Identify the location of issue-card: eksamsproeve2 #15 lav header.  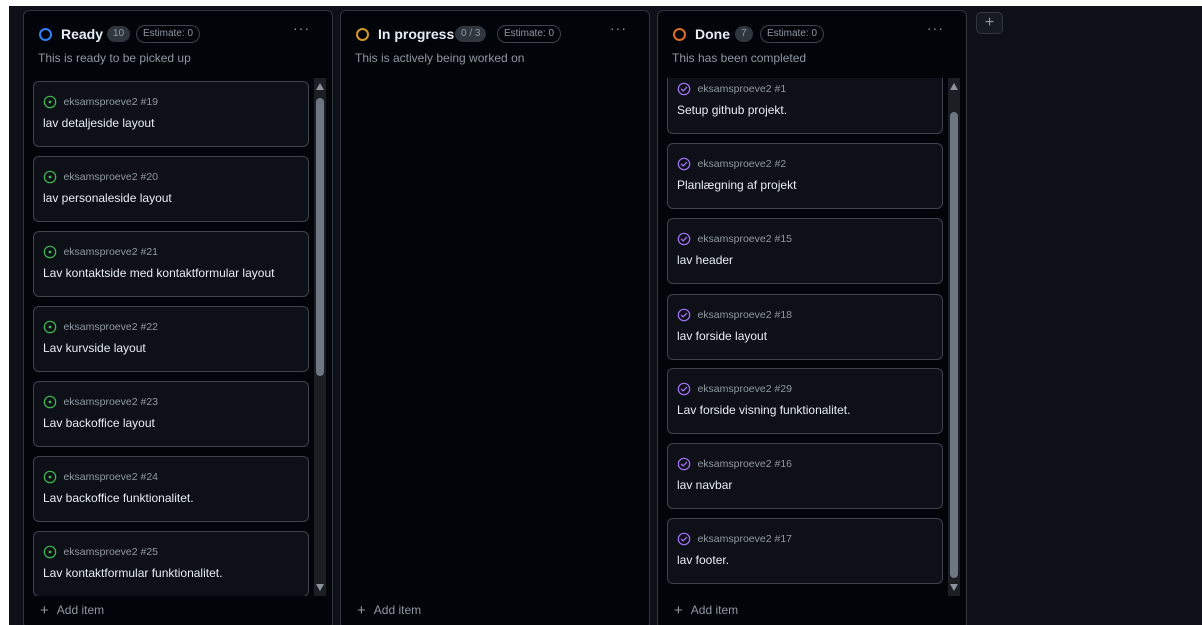
(805, 251).